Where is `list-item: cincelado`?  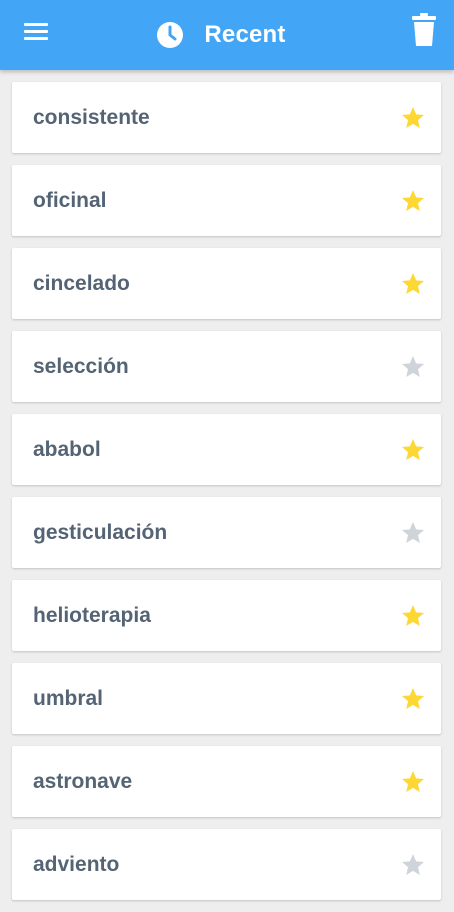 list-item: cincelado is located at coordinates (226, 283).